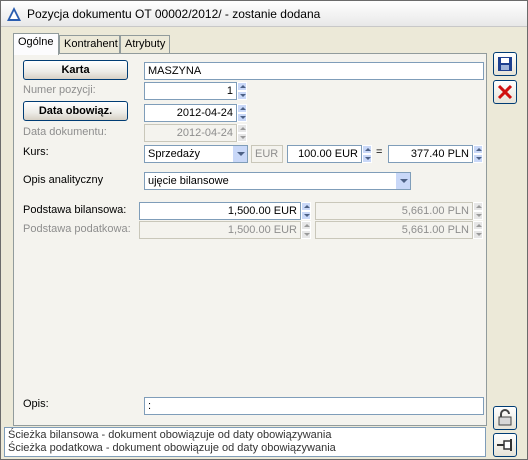 Image resolution: width=528 pixels, height=460 pixels. Describe the element at coordinates (75, 70) in the screenshot. I see `karta-button: Karta` at that location.